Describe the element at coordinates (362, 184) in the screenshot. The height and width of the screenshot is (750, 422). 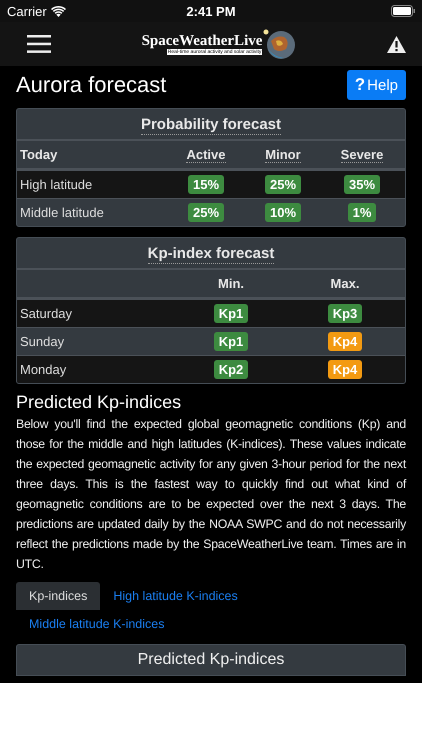
I see `level-badge: 35%` at that location.